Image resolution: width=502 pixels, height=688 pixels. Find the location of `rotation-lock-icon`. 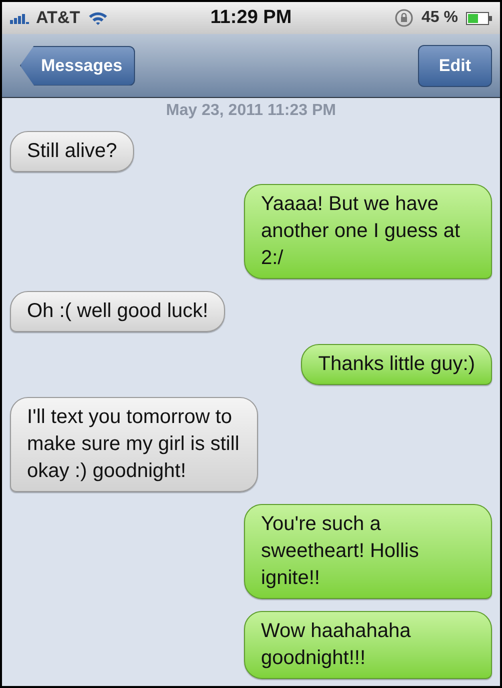

rotation-lock-icon is located at coordinates (404, 18).